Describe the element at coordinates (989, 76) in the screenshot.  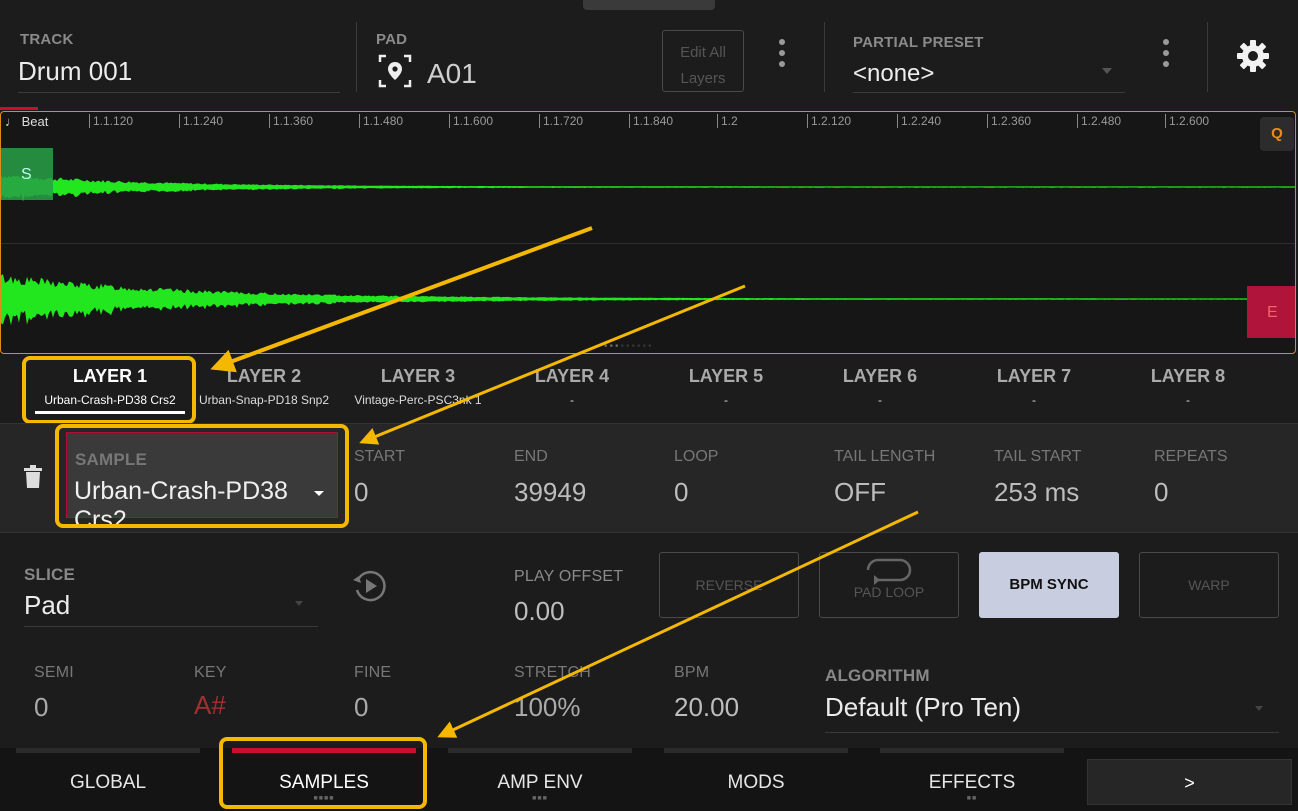
I see `partial-preset-select: <none>` at that location.